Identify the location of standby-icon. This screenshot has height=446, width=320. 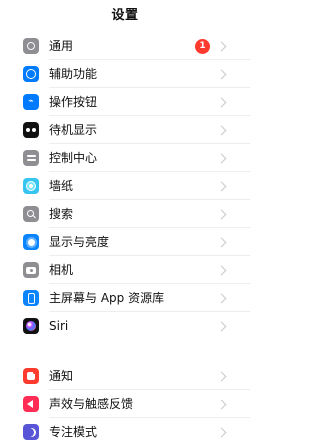
(31, 130).